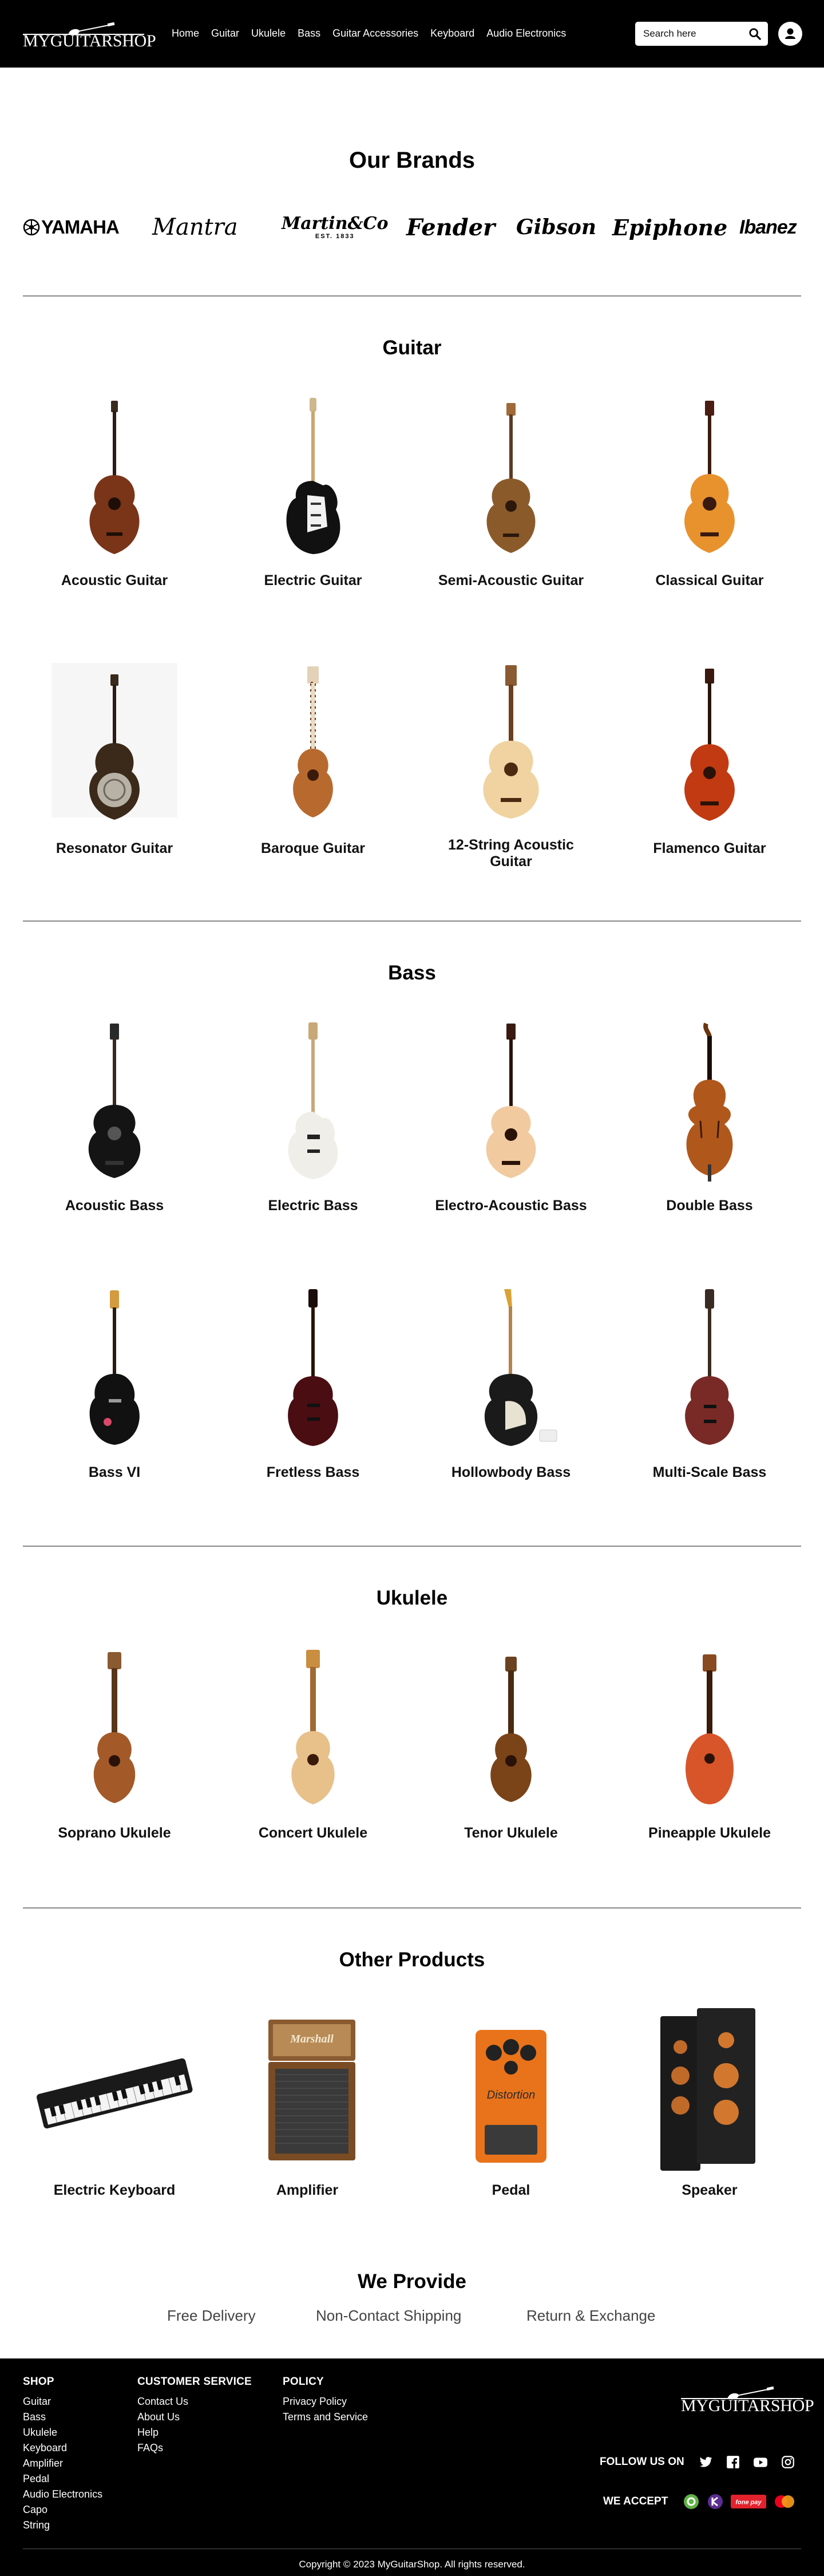 The height and width of the screenshot is (2576, 824). I want to click on product-card-bass-vi: Bass VI, so click(114, 1384).